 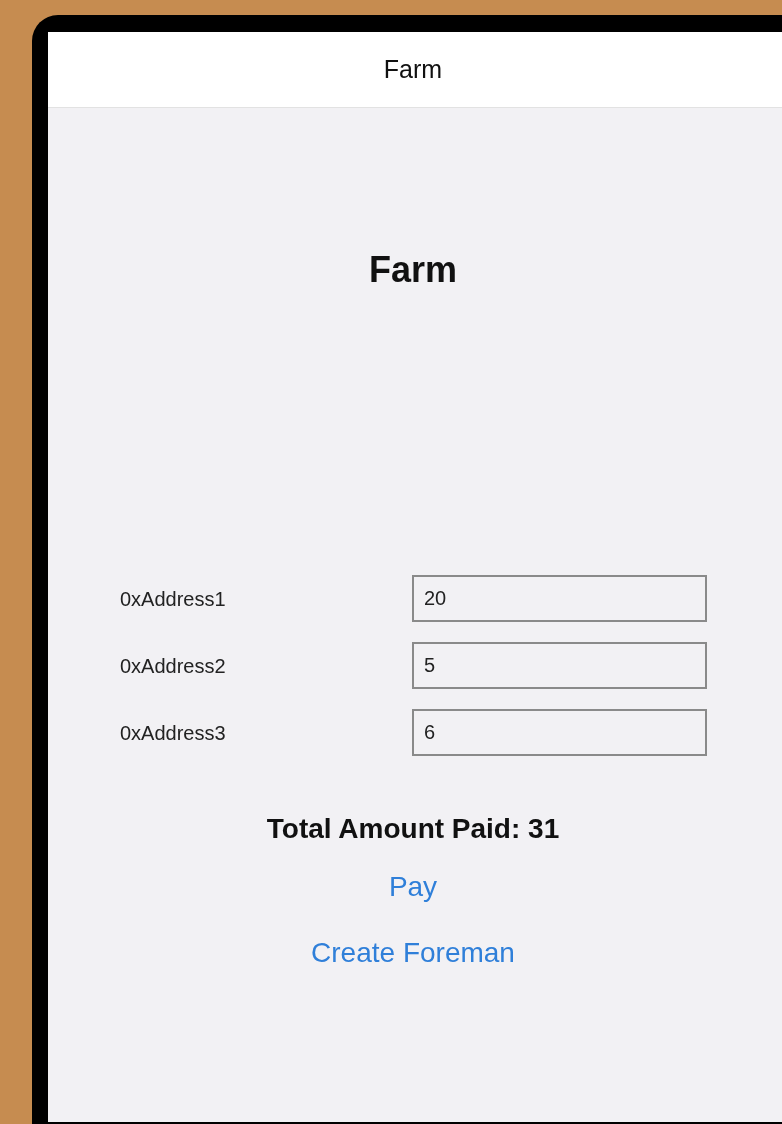 What do you see at coordinates (413, 829) in the screenshot?
I see `total-amount-text: Total Amount Paid: 31` at bounding box center [413, 829].